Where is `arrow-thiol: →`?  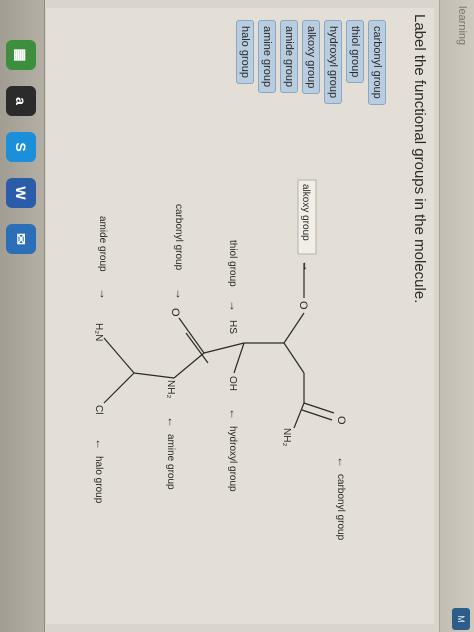 arrow-thiol: → is located at coordinates (234, 306).